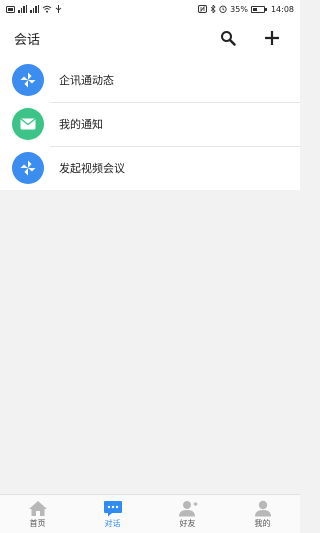 Image resolution: width=320 pixels, height=533 pixels. What do you see at coordinates (22, 9) in the screenshot?
I see `signal-icon` at bounding box center [22, 9].